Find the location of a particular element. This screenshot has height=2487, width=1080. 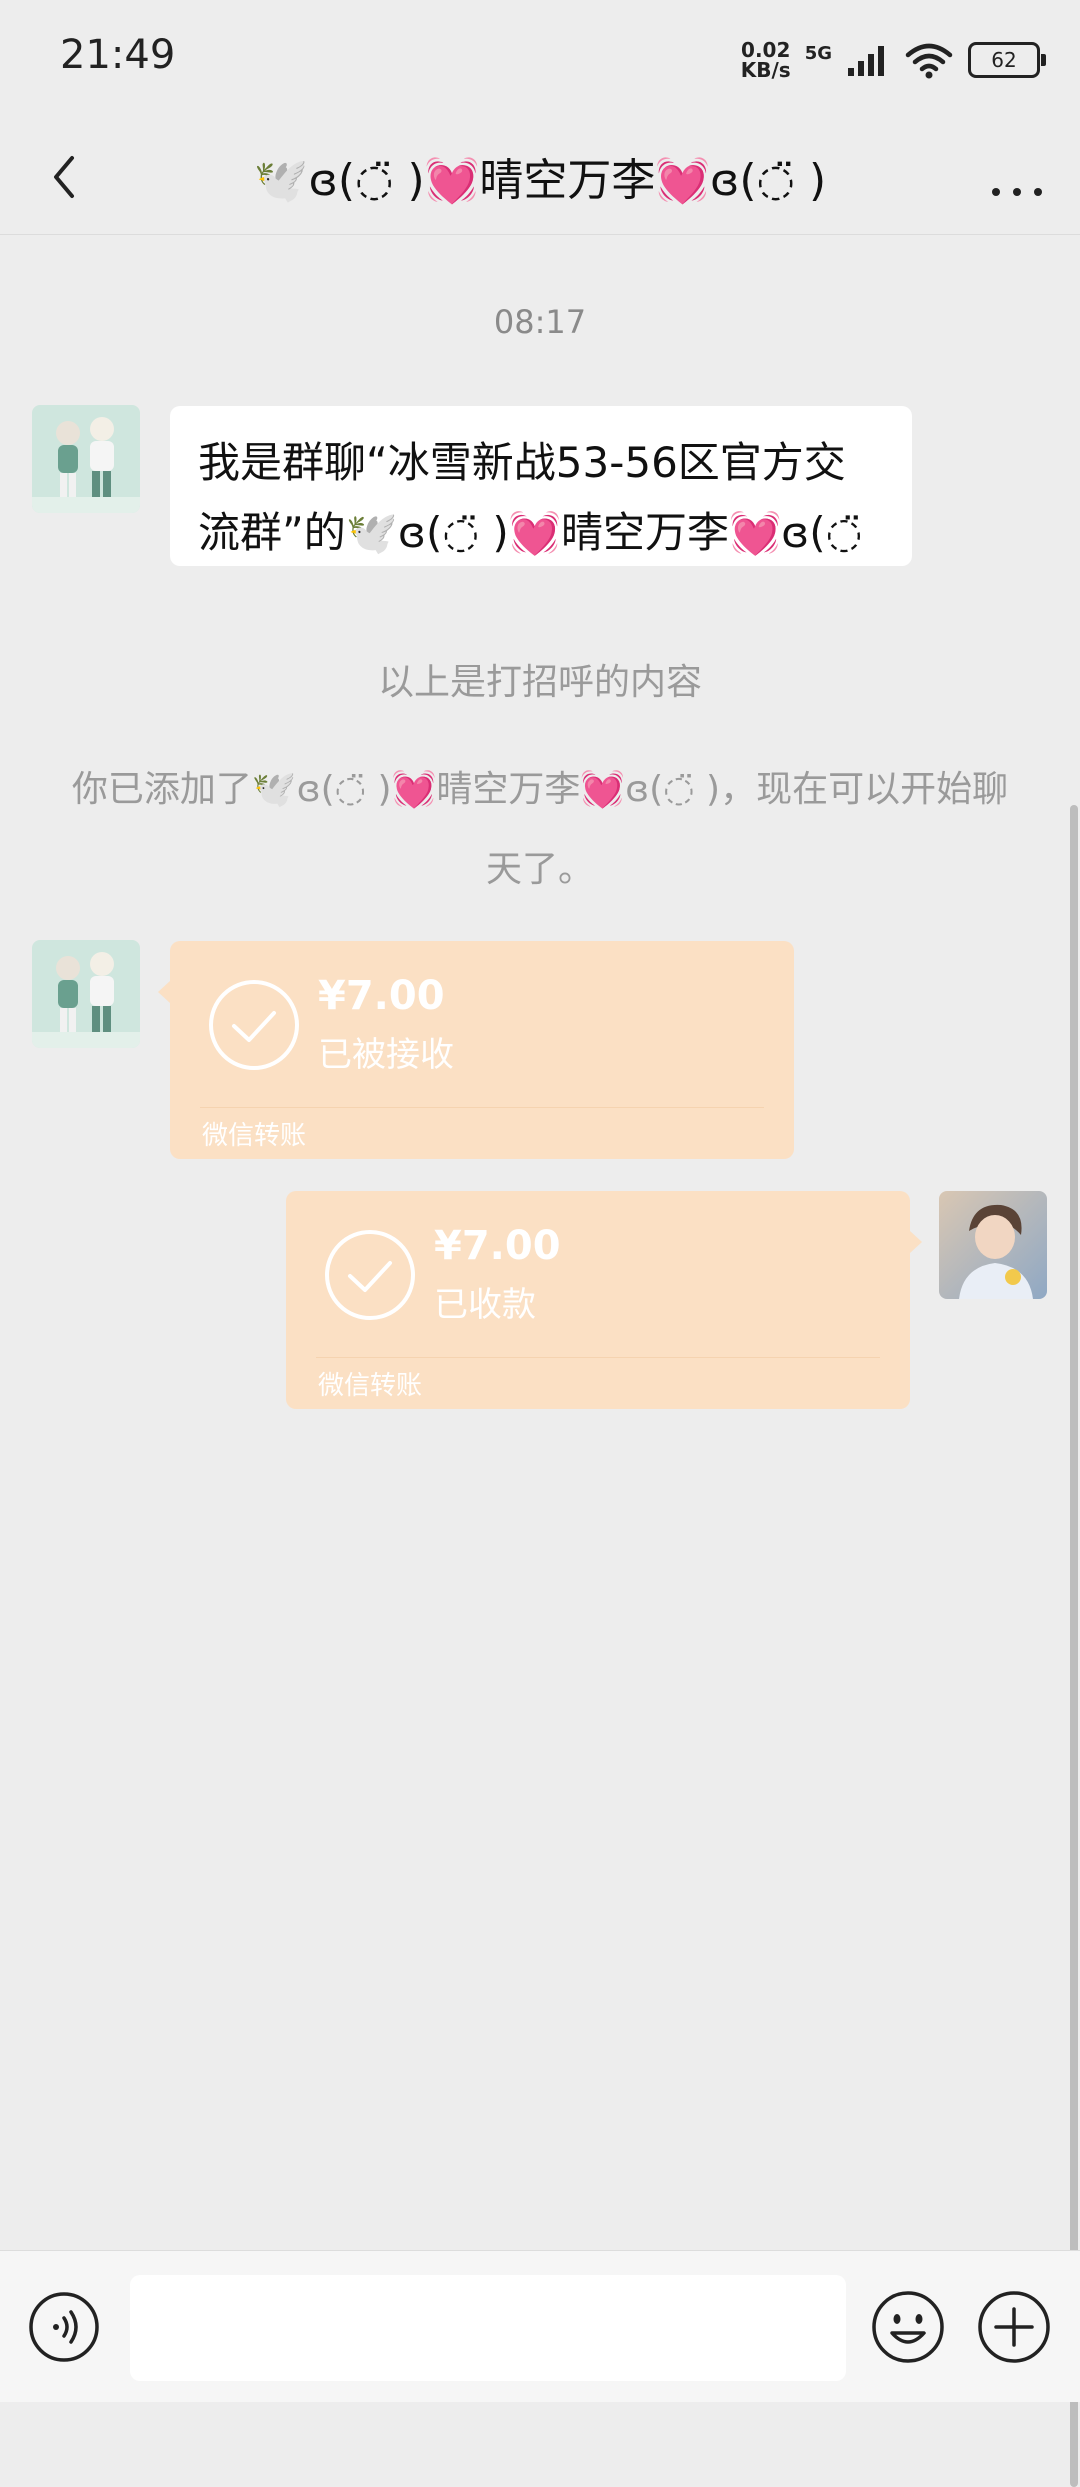

emoji-button is located at coordinates (908, 2327).